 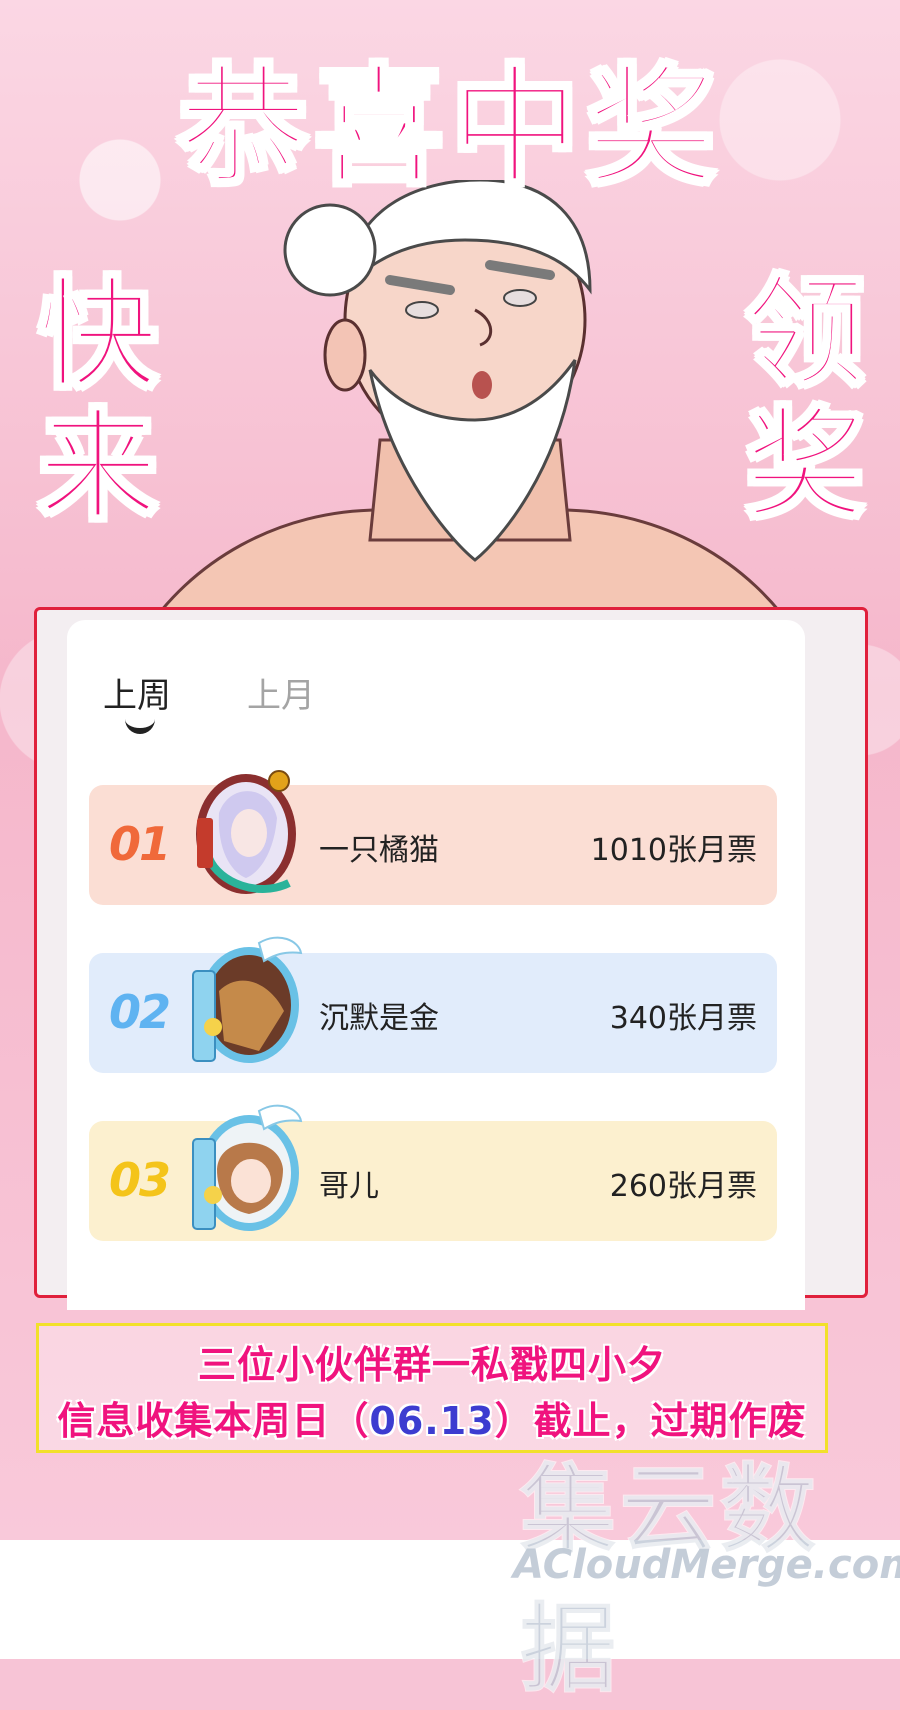 What do you see at coordinates (379, 1018) in the screenshot?
I see `user-name: 沉默是金` at bounding box center [379, 1018].